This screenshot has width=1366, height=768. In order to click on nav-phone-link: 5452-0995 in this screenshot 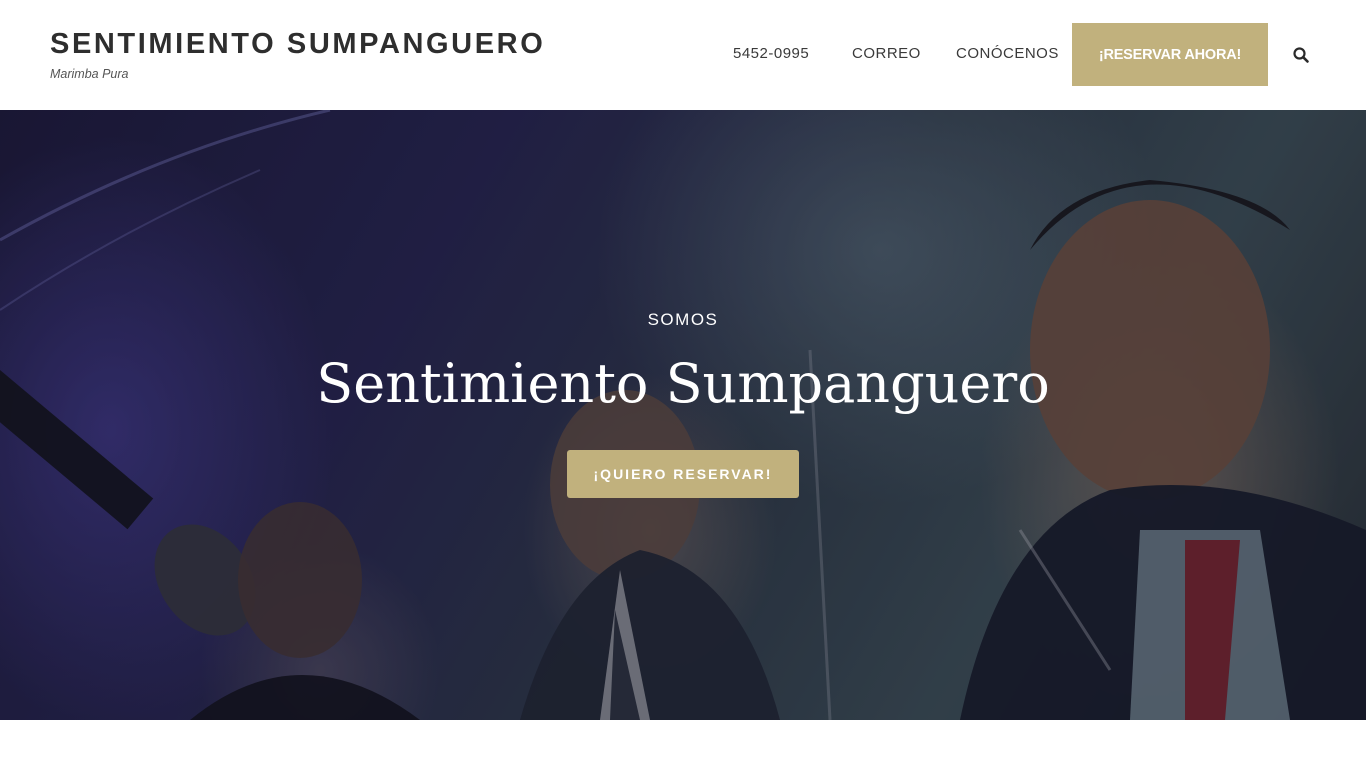, I will do `click(771, 54)`.